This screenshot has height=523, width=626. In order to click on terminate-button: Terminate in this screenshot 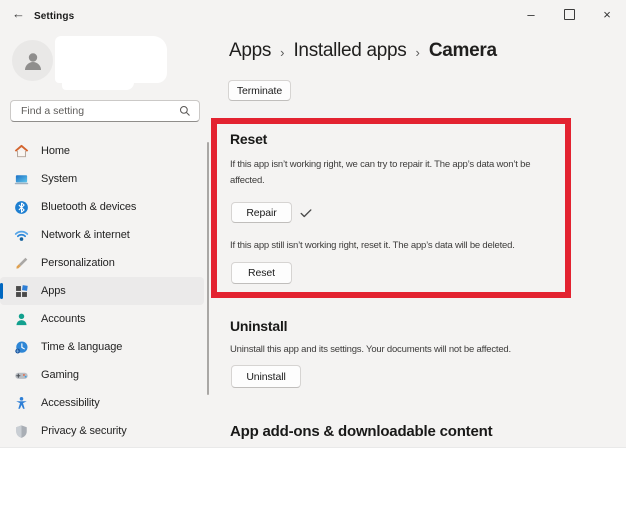, I will do `click(259, 90)`.